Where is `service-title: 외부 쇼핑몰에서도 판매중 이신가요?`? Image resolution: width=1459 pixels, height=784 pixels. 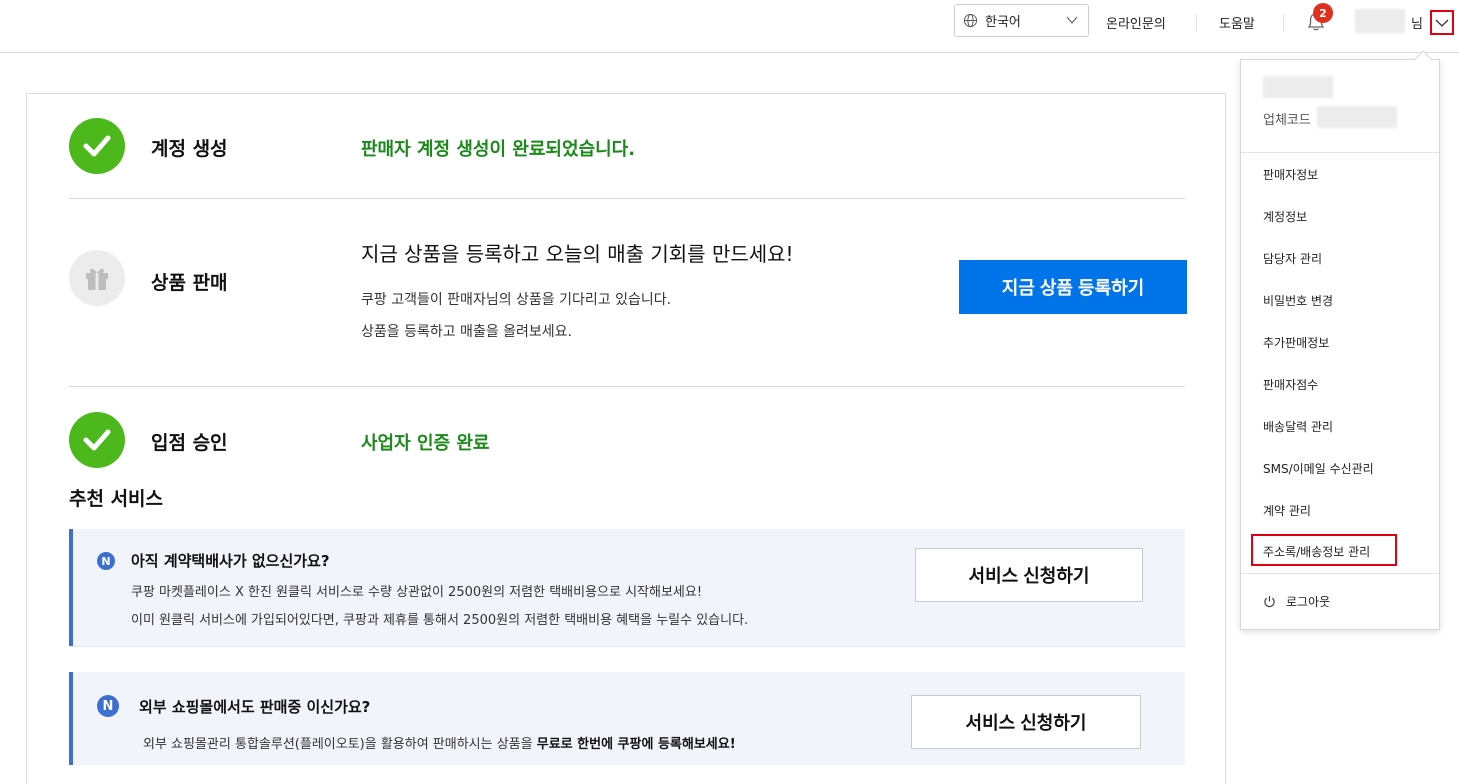 service-title: 외부 쇼핑몰에서도 판매중 이신가요? is located at coordinates (255, 707).